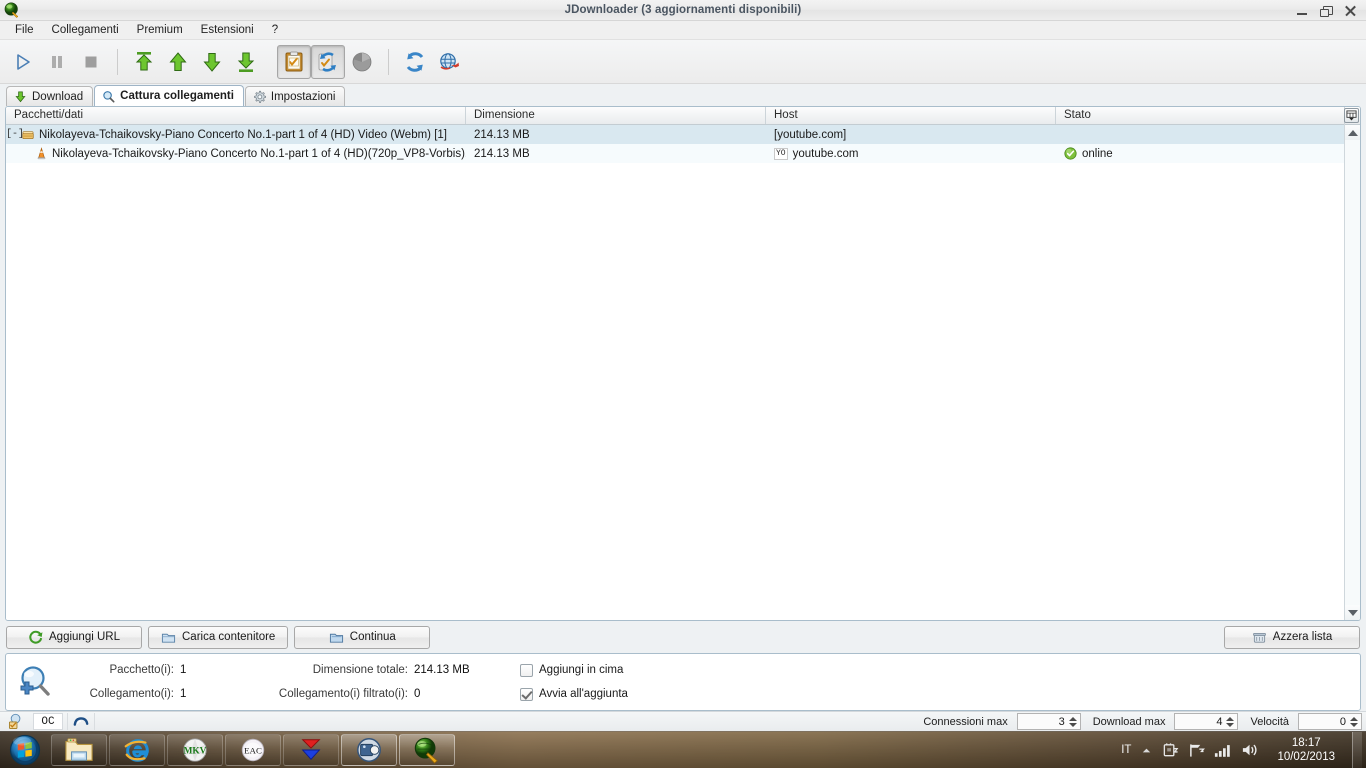  I want to click on max-connections-spinner: 3, so click(1048, 721).